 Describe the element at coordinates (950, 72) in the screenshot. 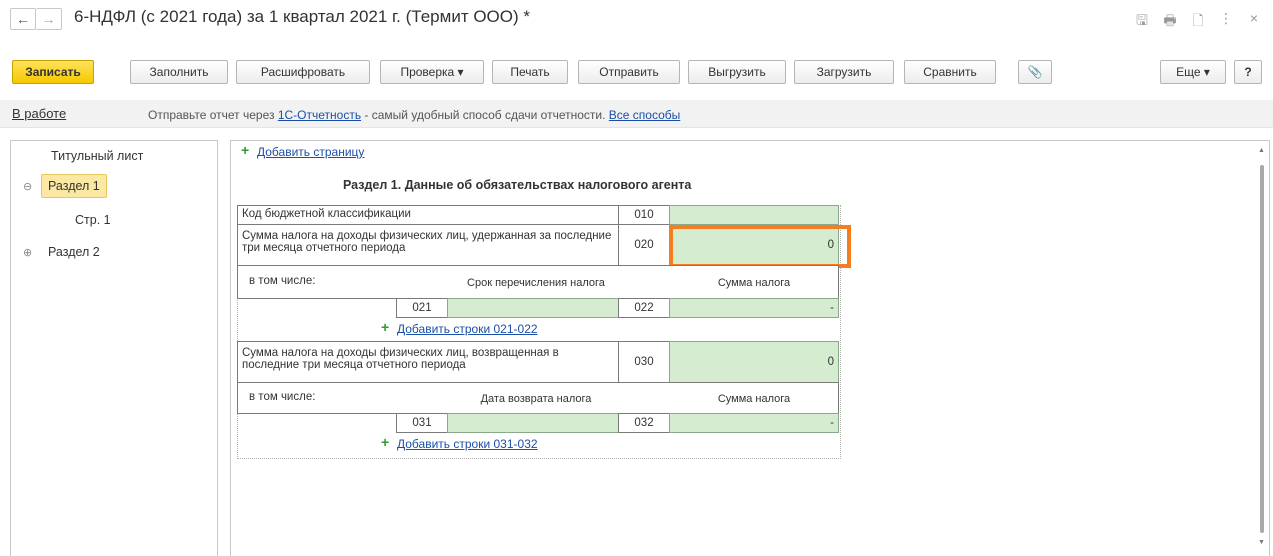

I see `compare-button: Сравнить` at that location.